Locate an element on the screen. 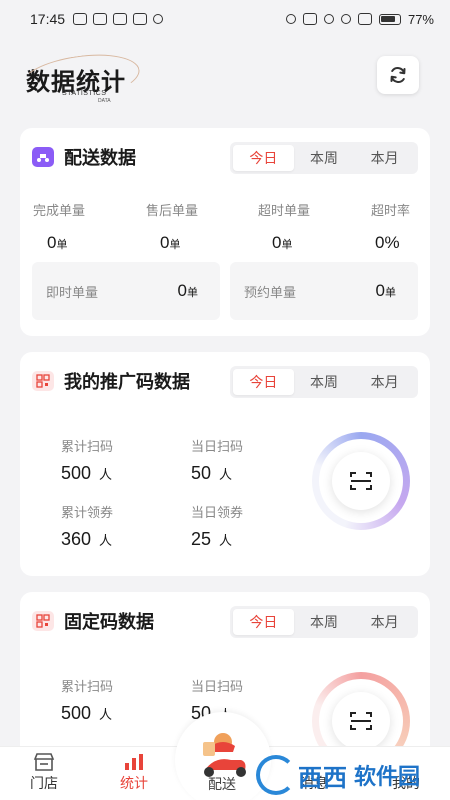 This screenshot has height=800, width=450. fixed-card-header: 固定码数据 is located at coordinates (93, 621).